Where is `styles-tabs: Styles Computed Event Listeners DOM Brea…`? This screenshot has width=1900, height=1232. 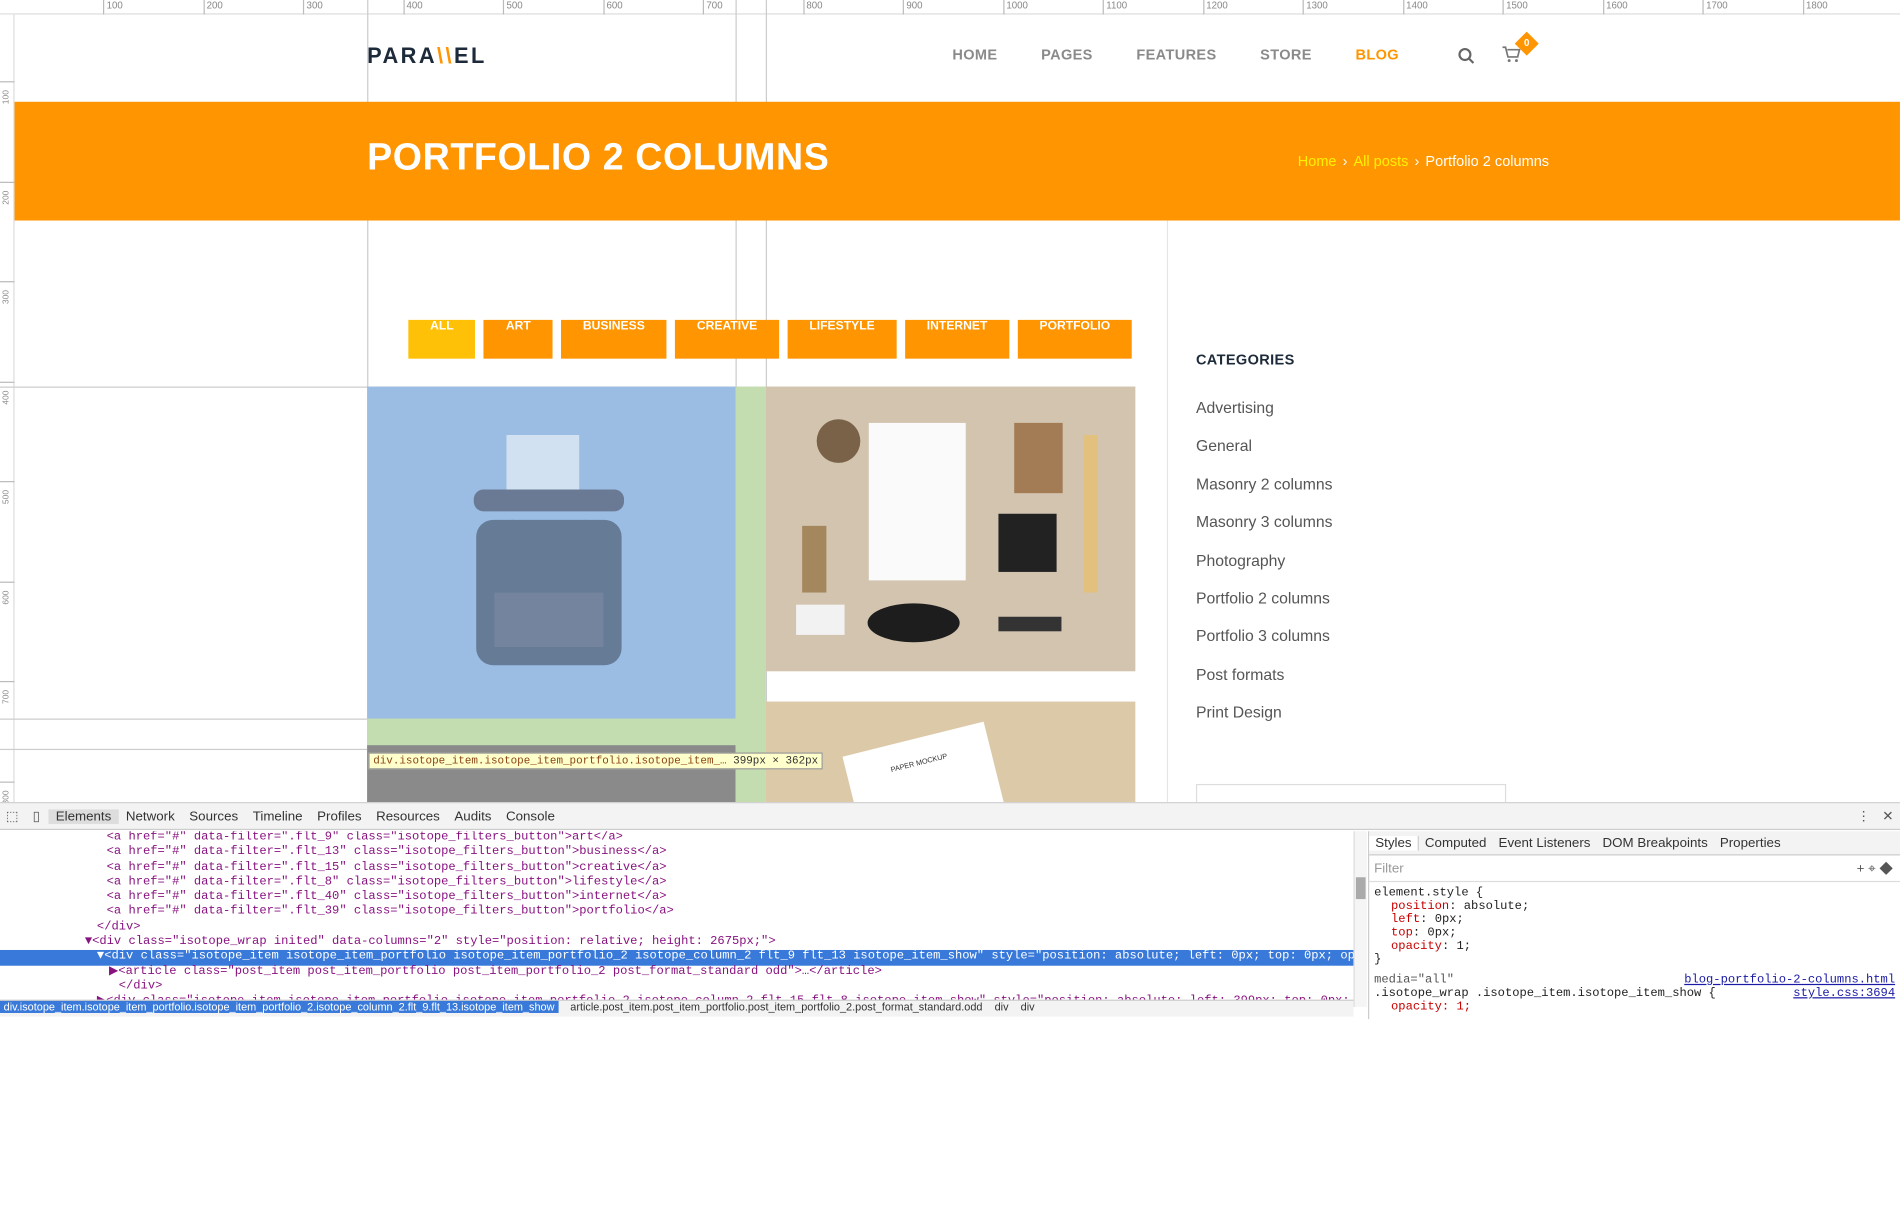 styles-tabs: Styles Computed Event Listeners DOM Brea… is located at coordinates (1634, 843).